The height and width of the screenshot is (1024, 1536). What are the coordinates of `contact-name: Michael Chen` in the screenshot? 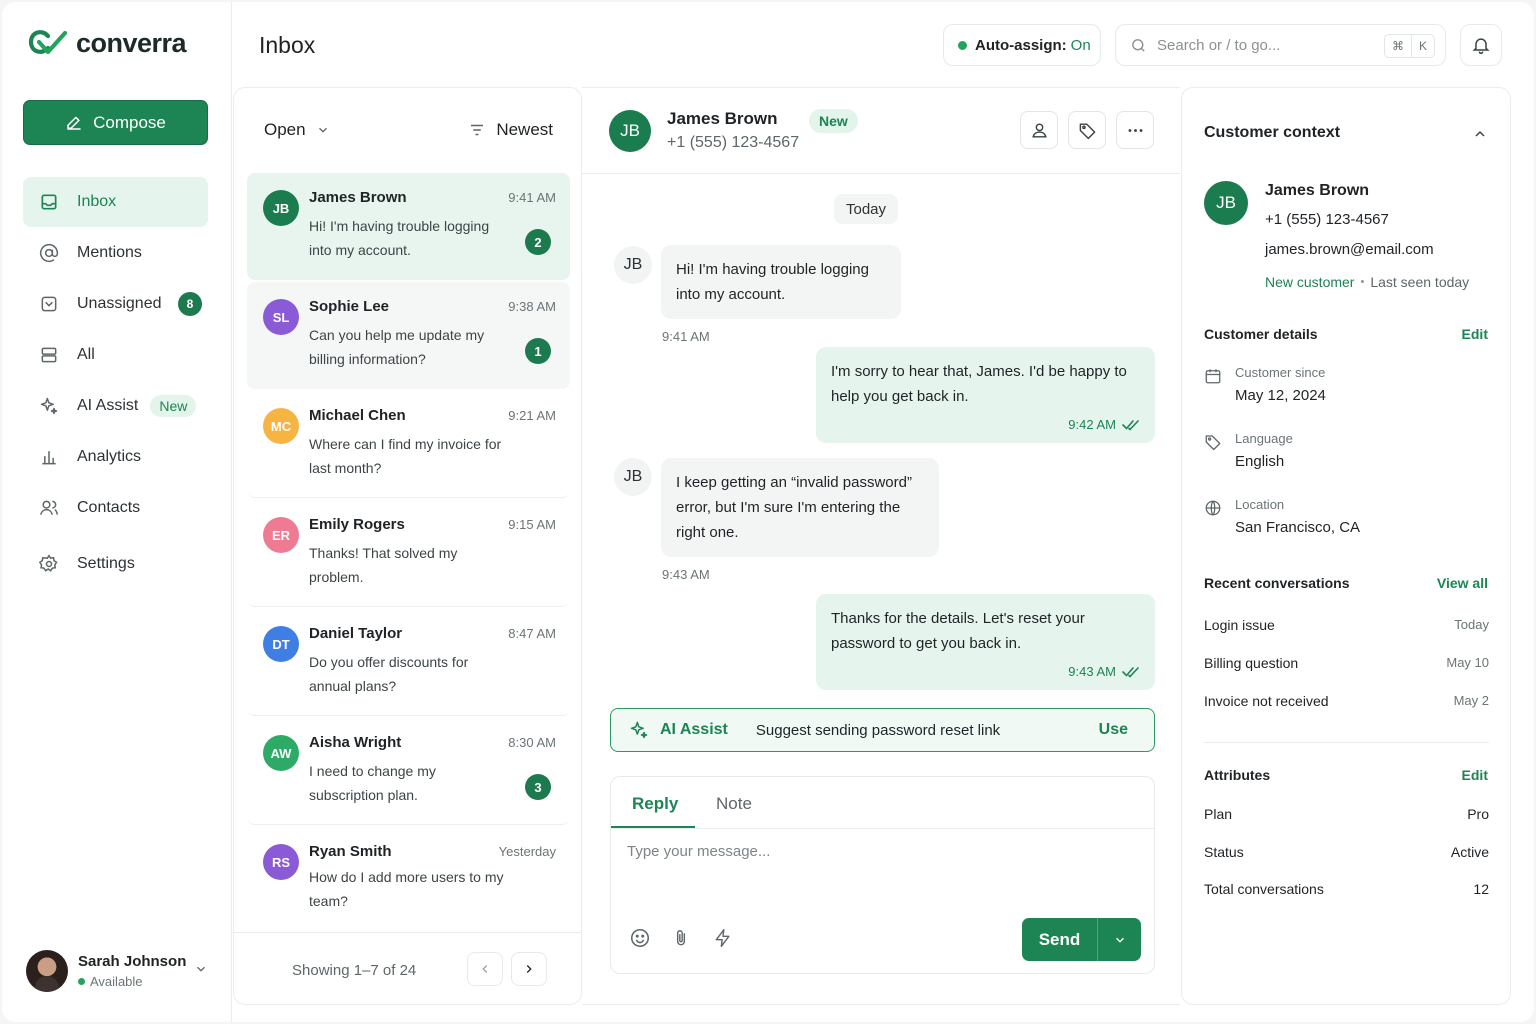 It's located at (357, 415).